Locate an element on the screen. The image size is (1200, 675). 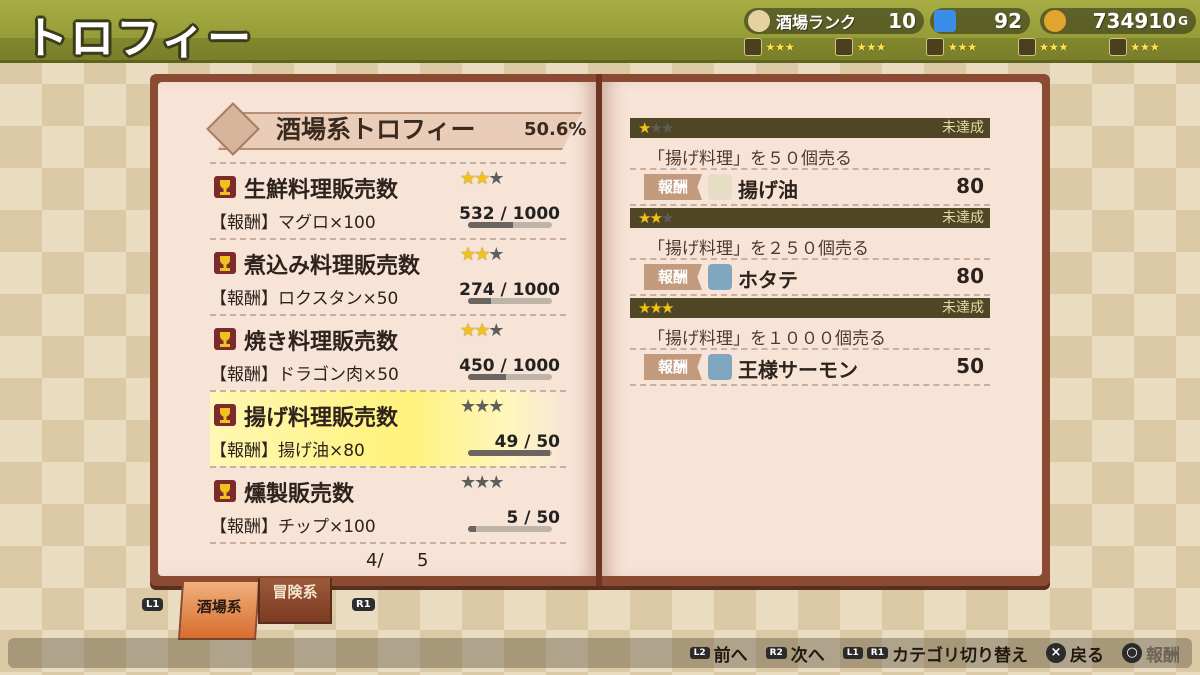
circle-button-icon: ○ is located at coordinates (1132, 653).